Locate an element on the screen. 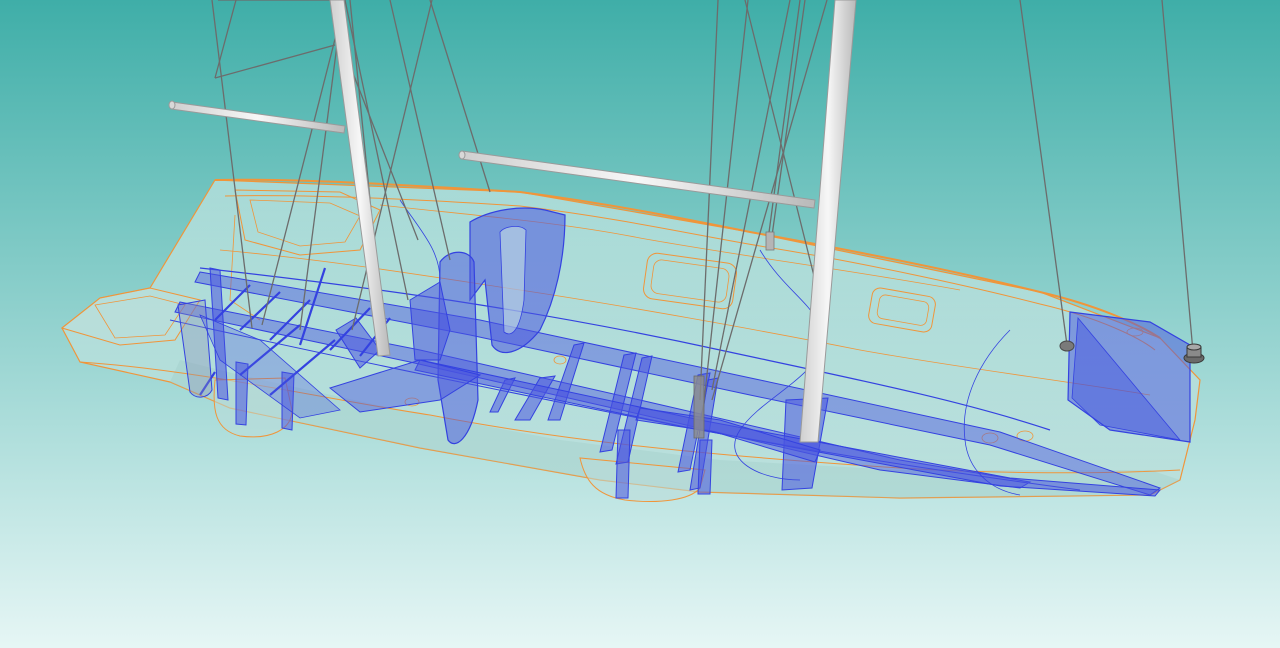 Image resolution: width=1280 pixels, height=648 pixels. stemhead-fitting-top is located at coordinates (1194, 347).